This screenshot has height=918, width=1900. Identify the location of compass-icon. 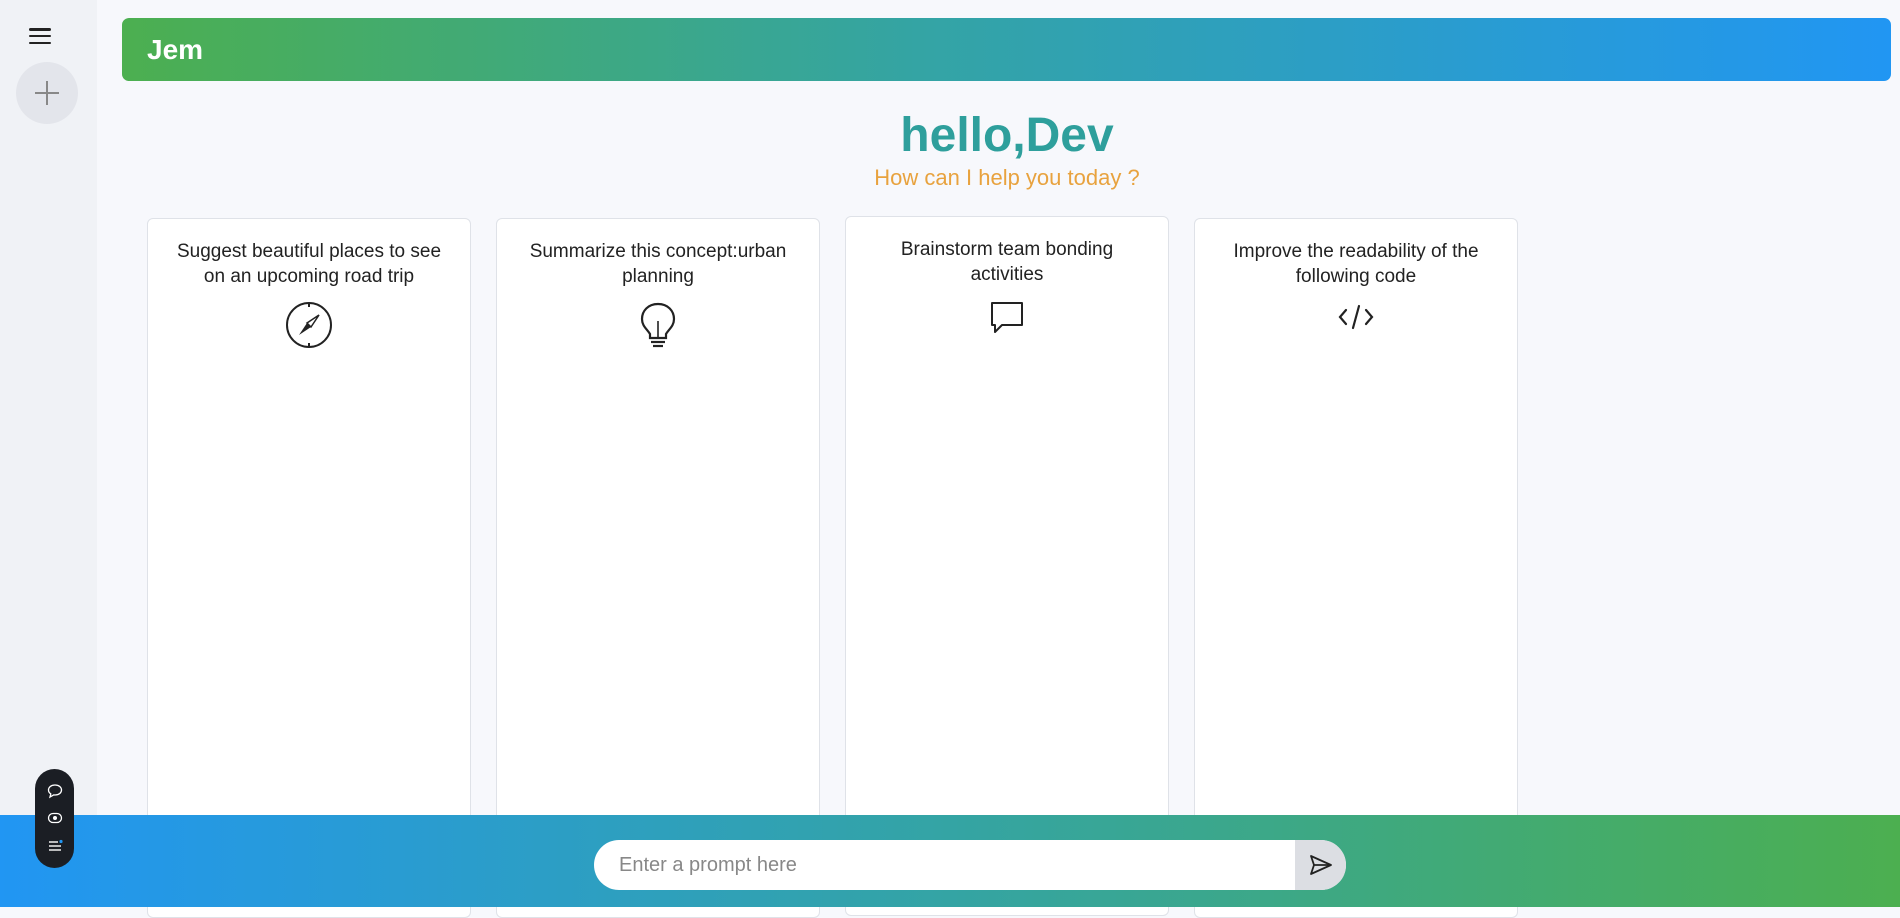
(309, 325).